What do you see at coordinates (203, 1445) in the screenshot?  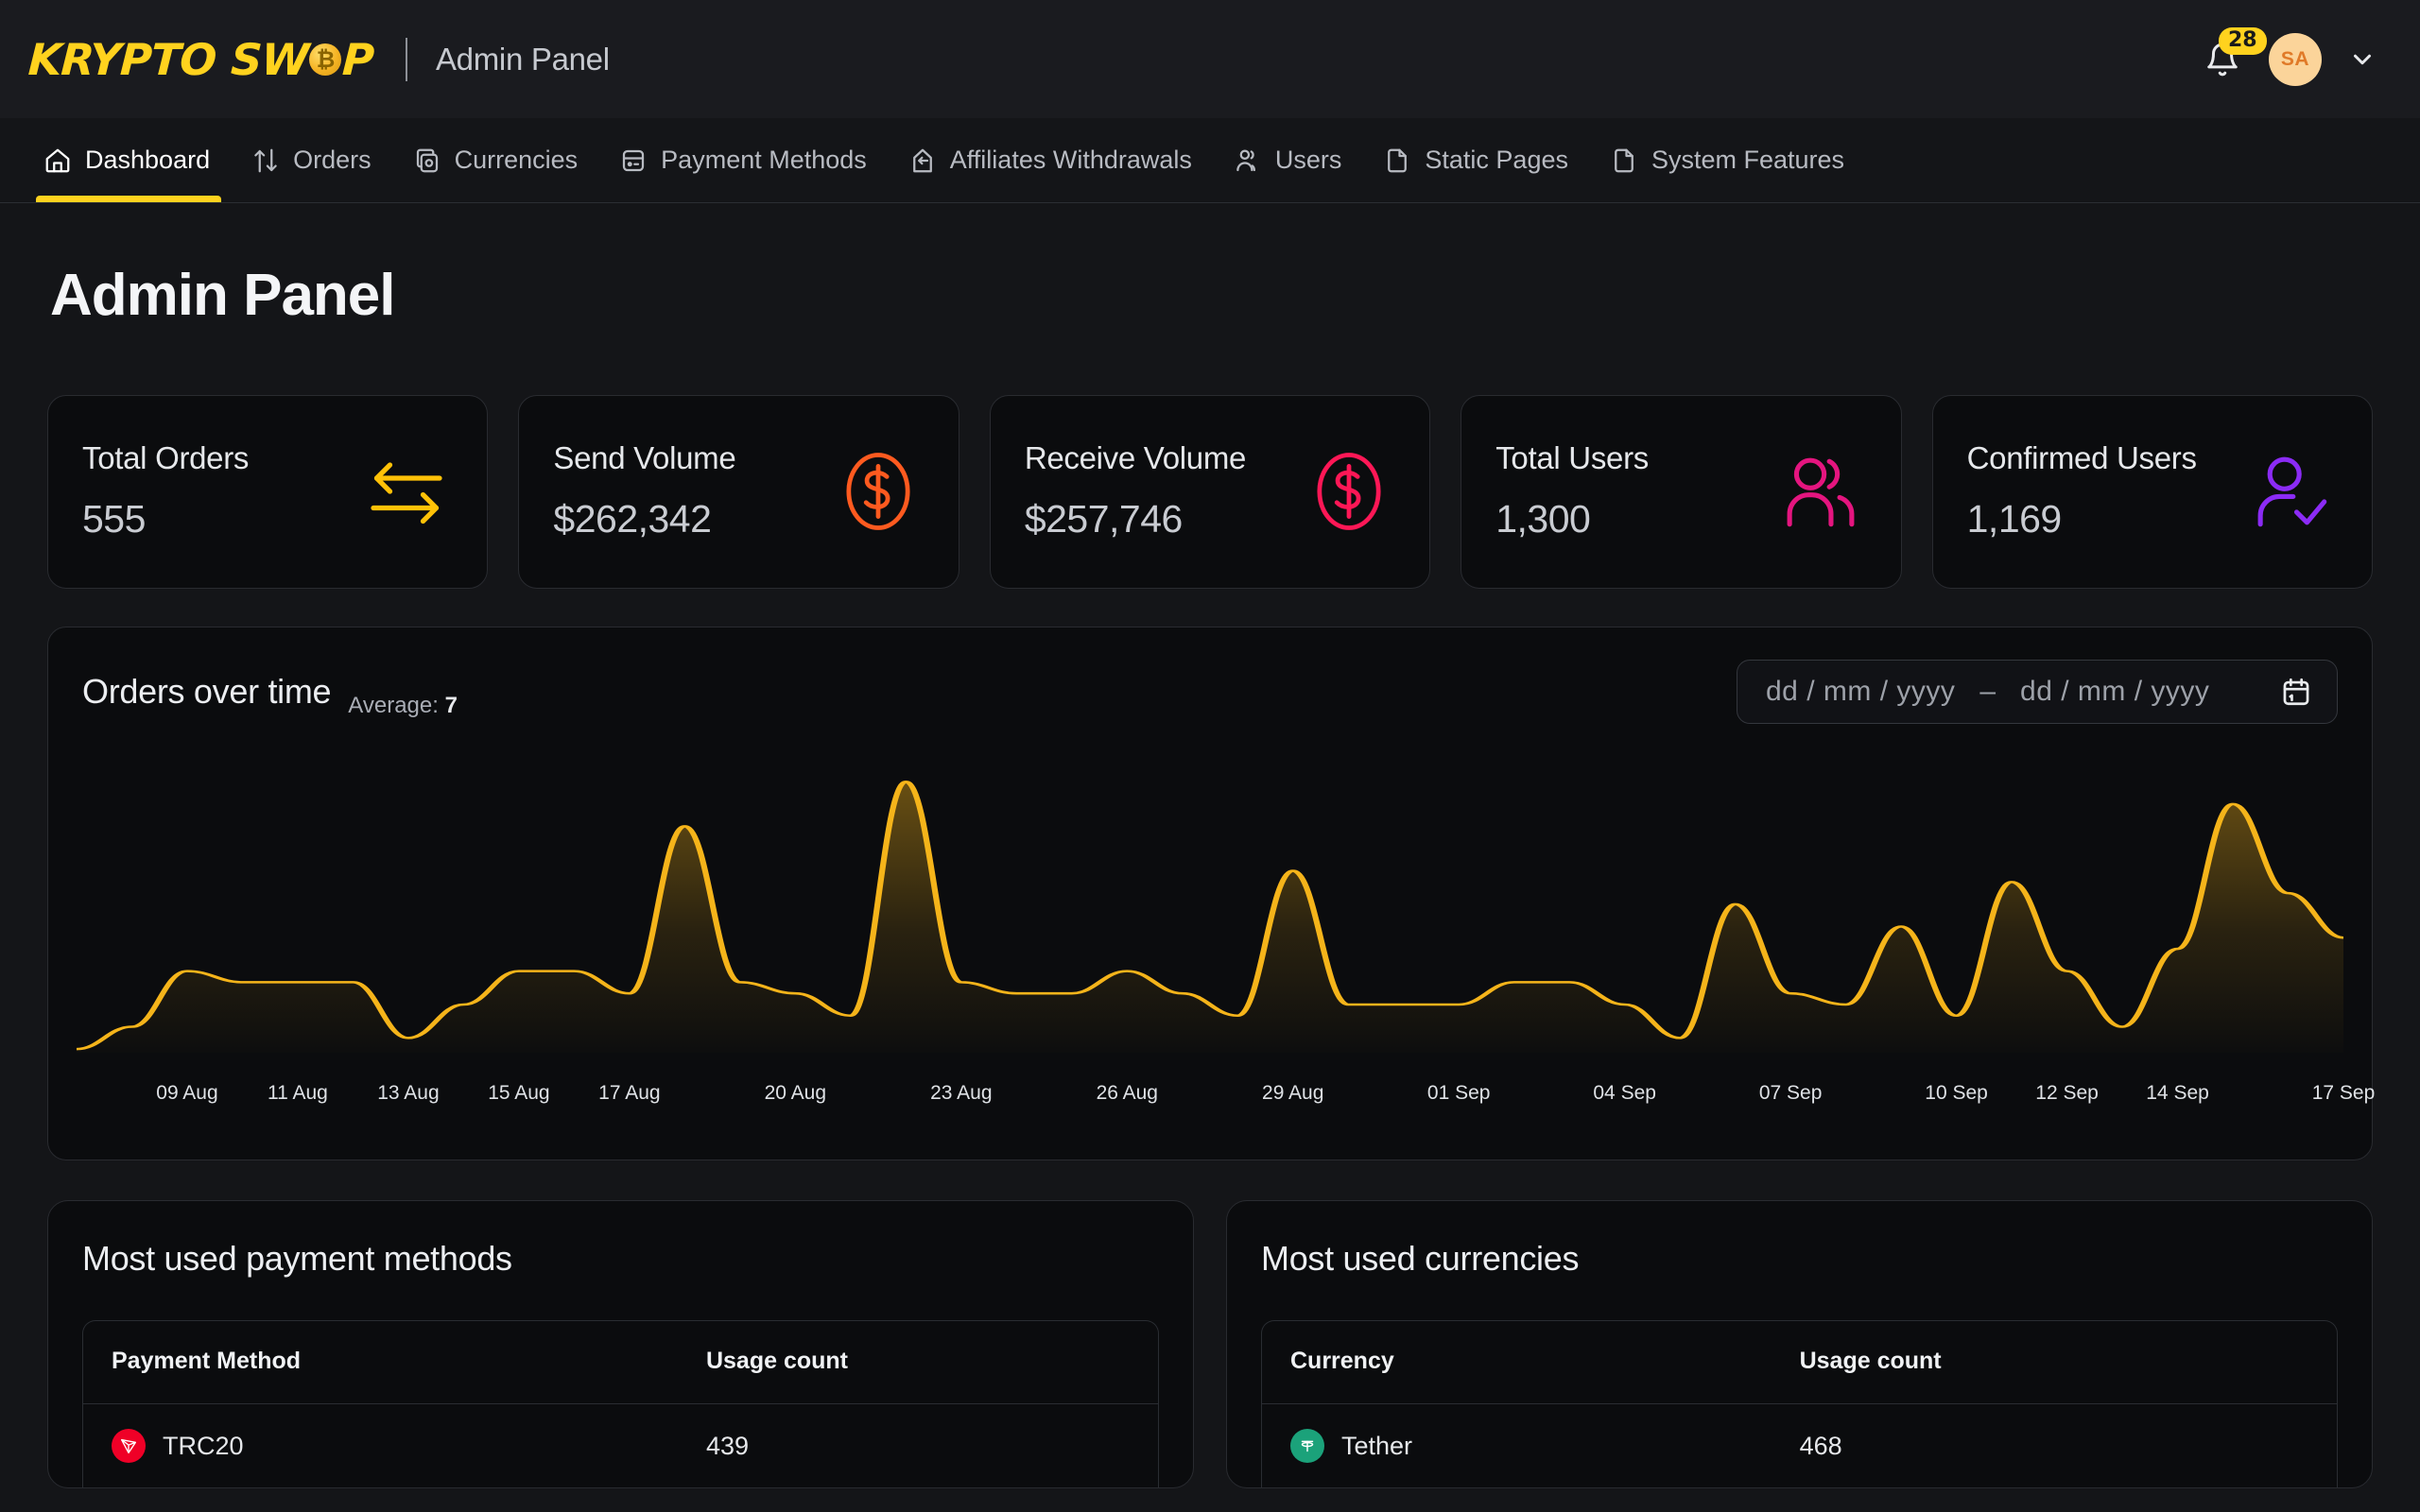 I see `payment-method-name: TRC20` at bounding box center [203, 1445].